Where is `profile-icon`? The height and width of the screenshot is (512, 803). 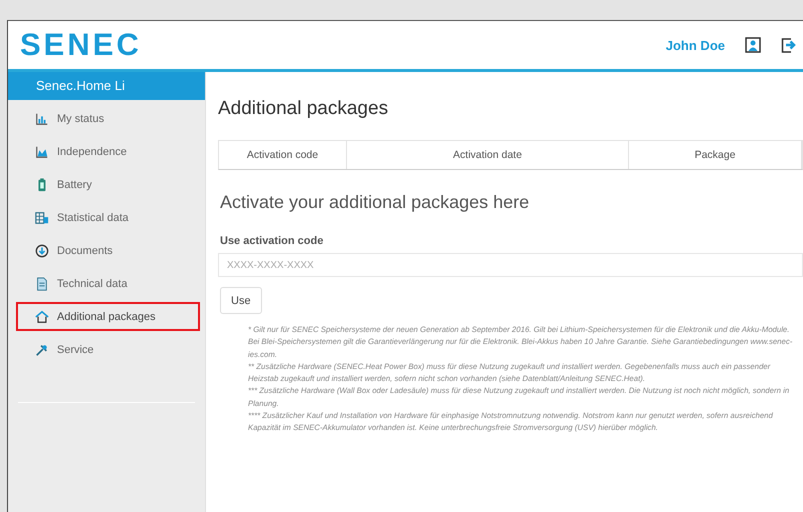
profile-icon is located at coordinates (753, 45).